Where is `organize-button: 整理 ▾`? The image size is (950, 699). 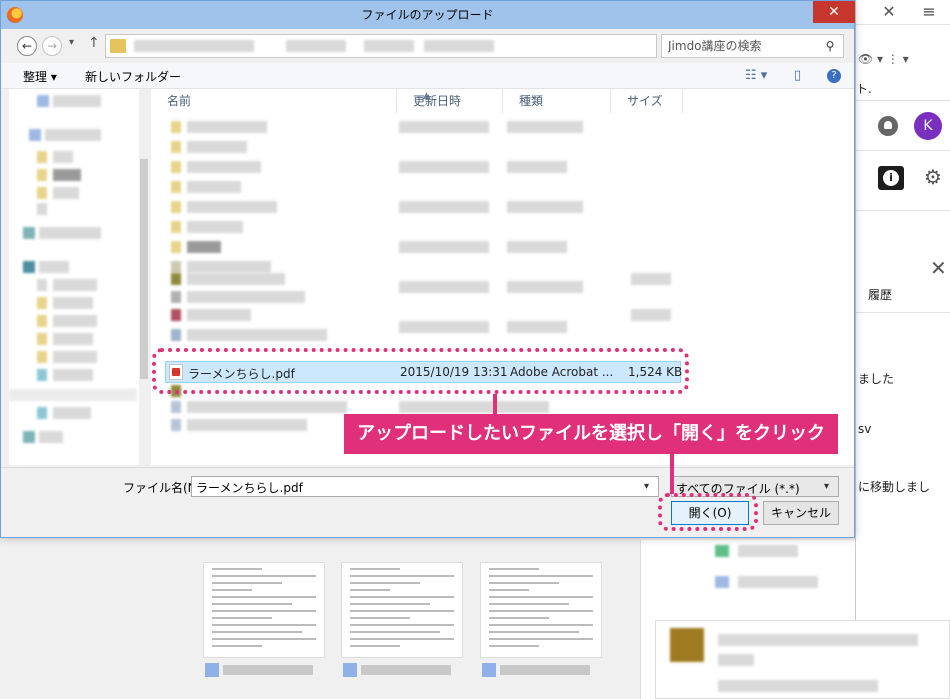 organize-button: 整理 ▾ is located at coordinates (40, 76).